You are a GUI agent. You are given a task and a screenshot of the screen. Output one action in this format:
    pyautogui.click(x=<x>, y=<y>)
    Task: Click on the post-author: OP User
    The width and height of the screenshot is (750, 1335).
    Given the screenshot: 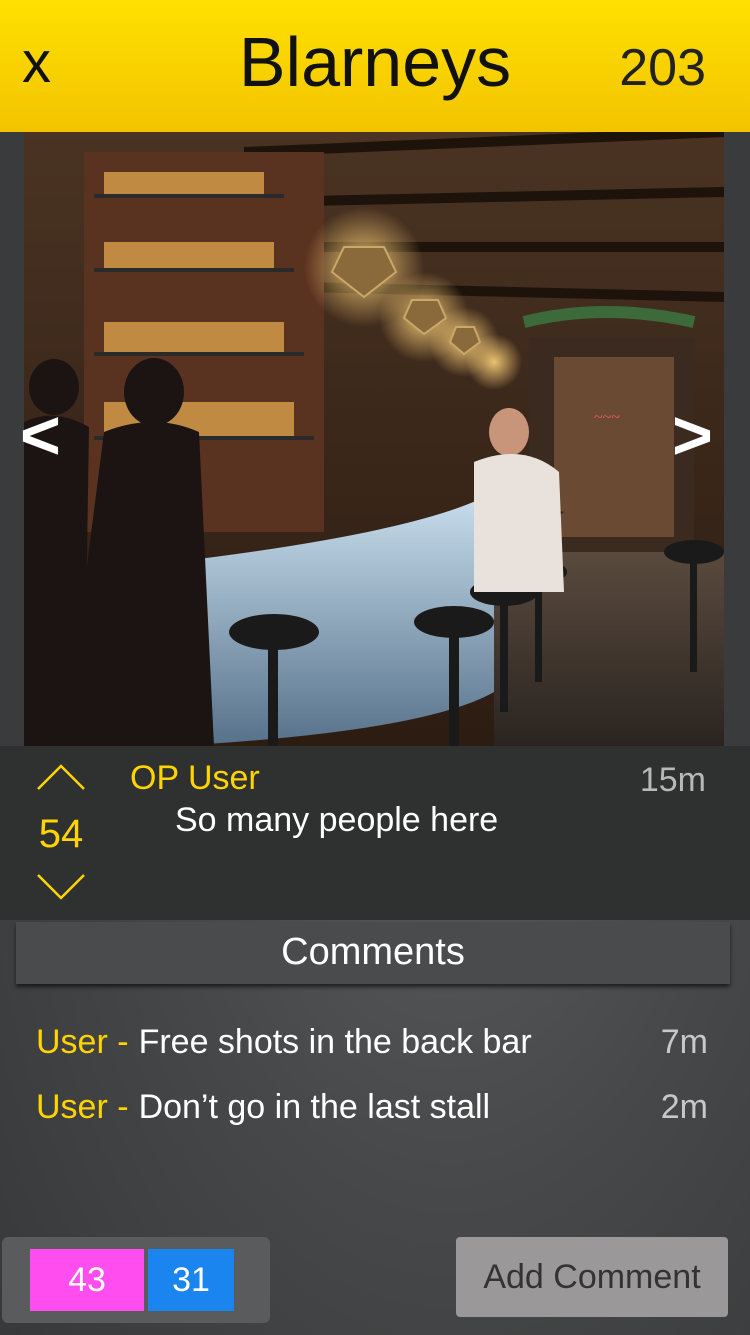 What is the action you would take?
    pyautogui.click(x=195, y=778)
    